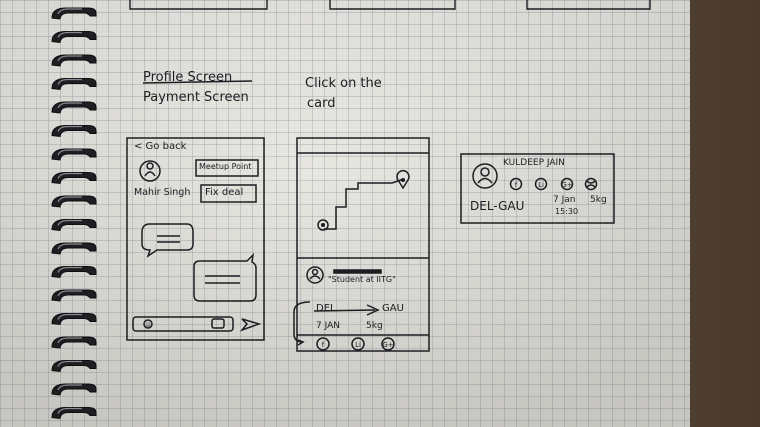 The height and width of the screenshot is (427, 760). Describe the element at coordinates (218, 323) in the screenshot. I see `camera-icon` at that location.